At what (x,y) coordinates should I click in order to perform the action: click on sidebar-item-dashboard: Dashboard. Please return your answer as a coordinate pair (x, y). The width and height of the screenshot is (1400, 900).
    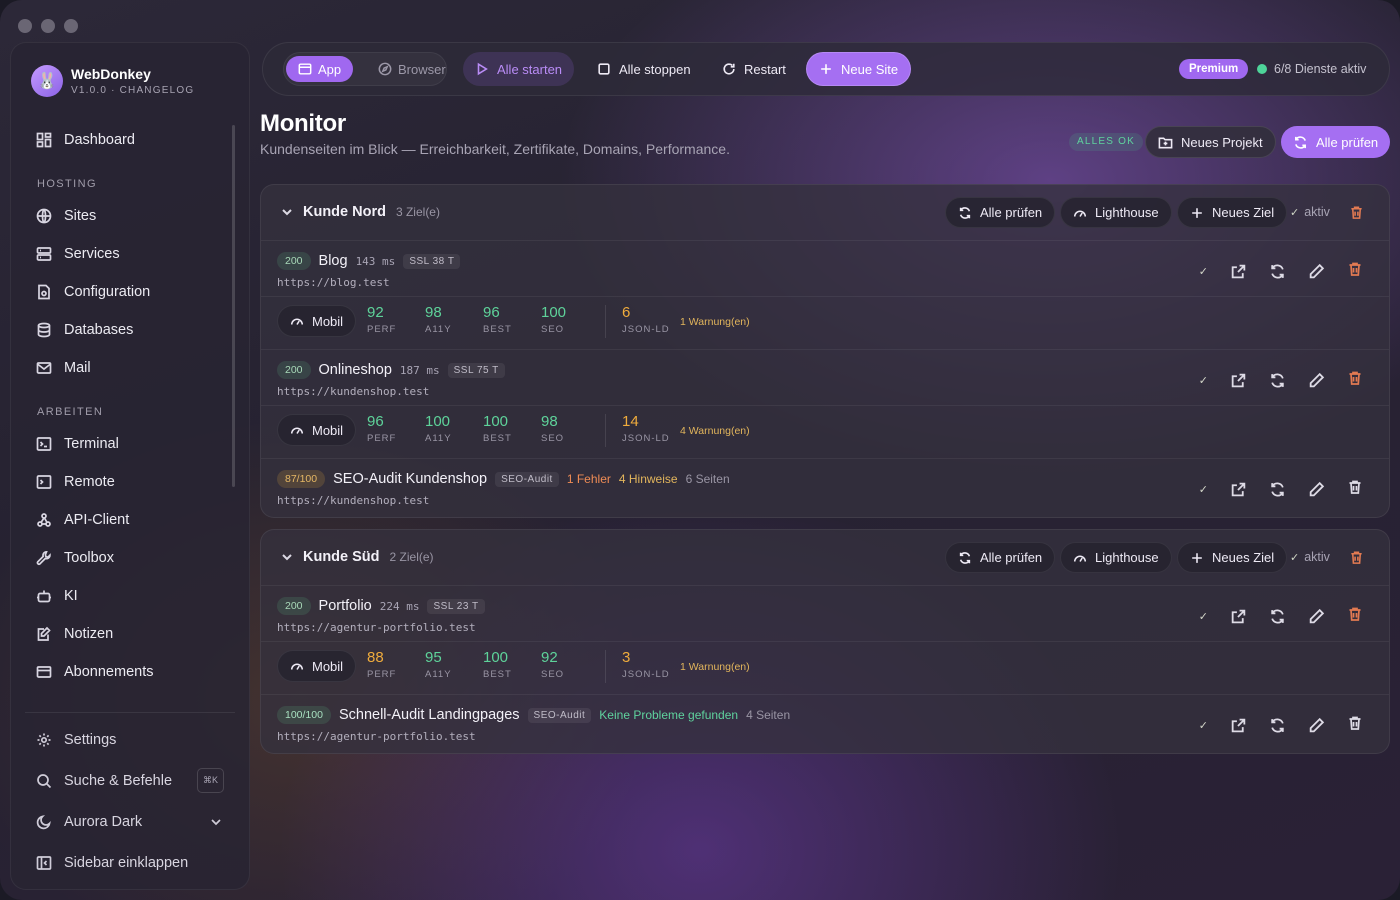
    Looking at the image, I should click on (130, 140).